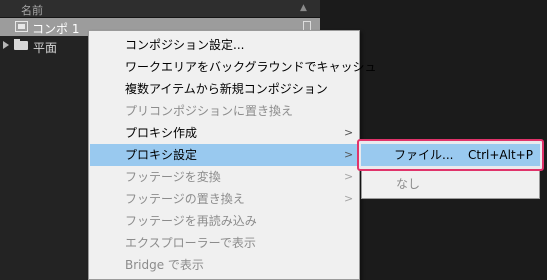  I want to click on menu-item-reload-footage: フッテージを再読み込み, so click(224, 221).